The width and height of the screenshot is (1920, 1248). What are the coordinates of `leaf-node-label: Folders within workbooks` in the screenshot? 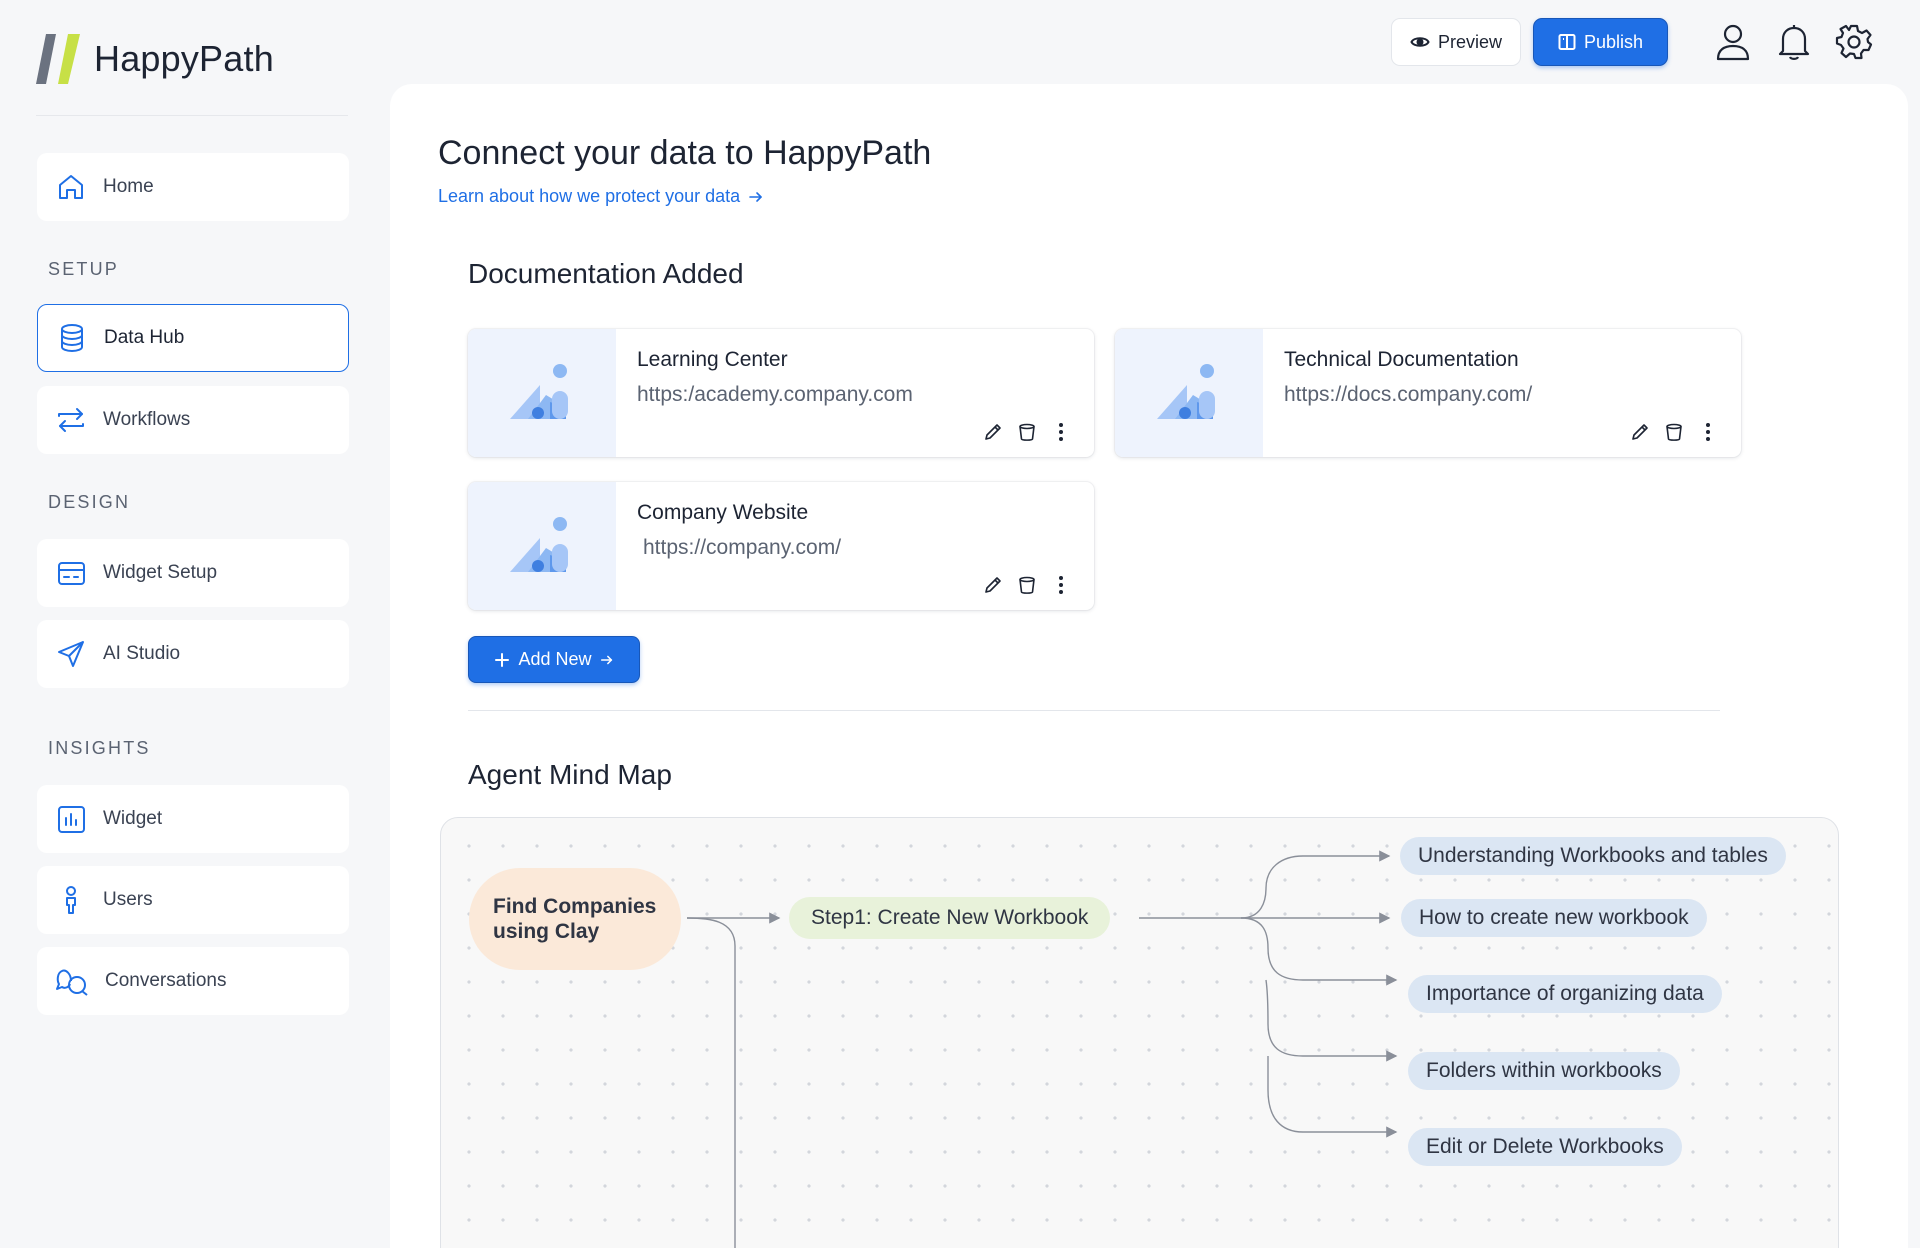 It's located at (1544, 1070).